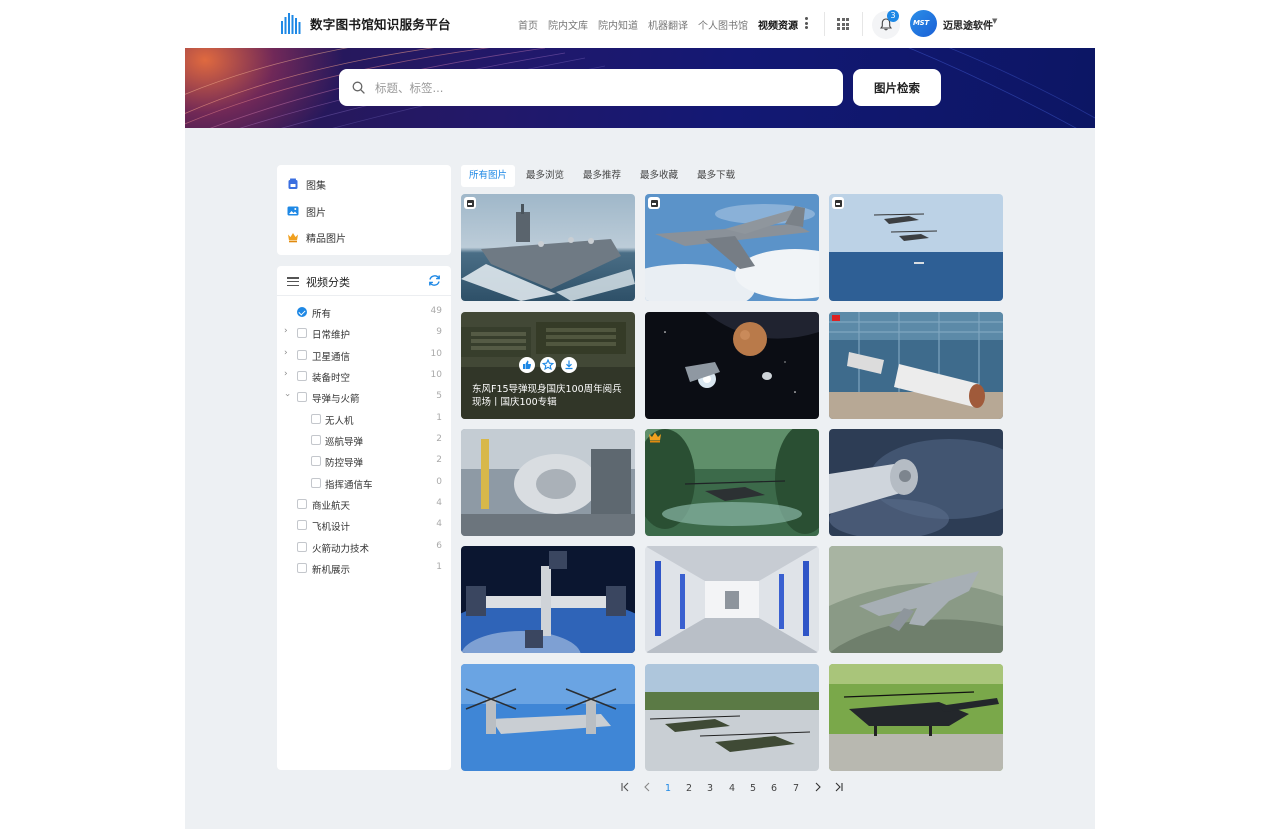  Describe the element at coordinates (436, 375) in the screenshot. I see `category-count: 10` at that location.